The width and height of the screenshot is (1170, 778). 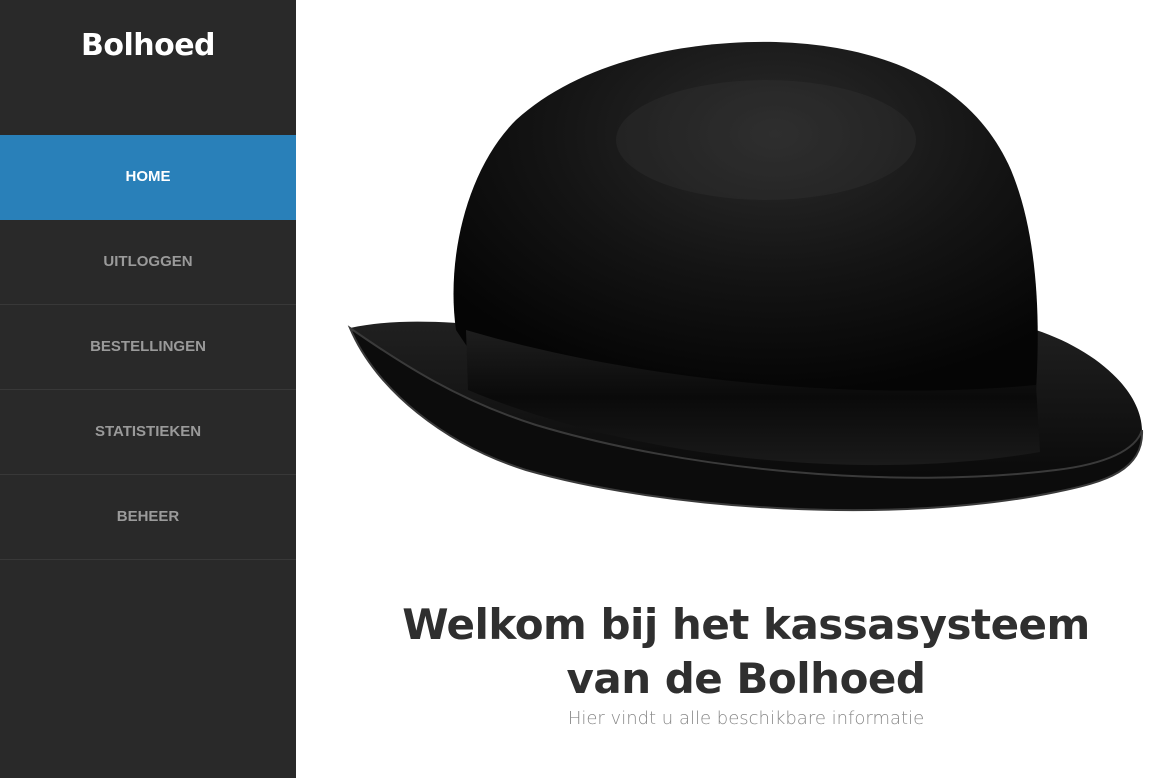 What do you see at coordinates (148, 262) in the screenshot?
I see `sidebar-item-uitloggen: UITLOGGEN` at bounding box center [148, 262].